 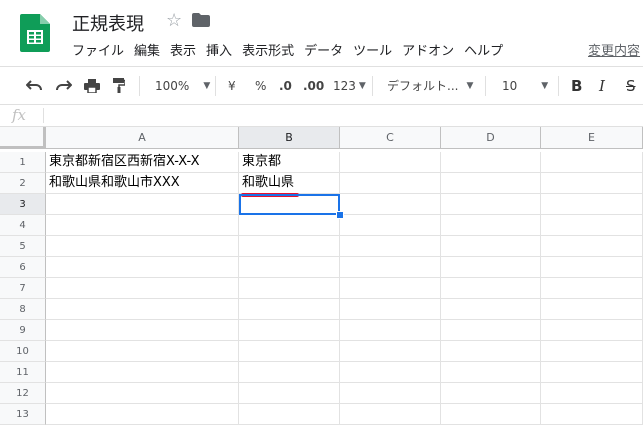 What do you see at coordinates (23, 414) in the screenshot?
I see `row-header: 13` at bounding box center [23, 414].